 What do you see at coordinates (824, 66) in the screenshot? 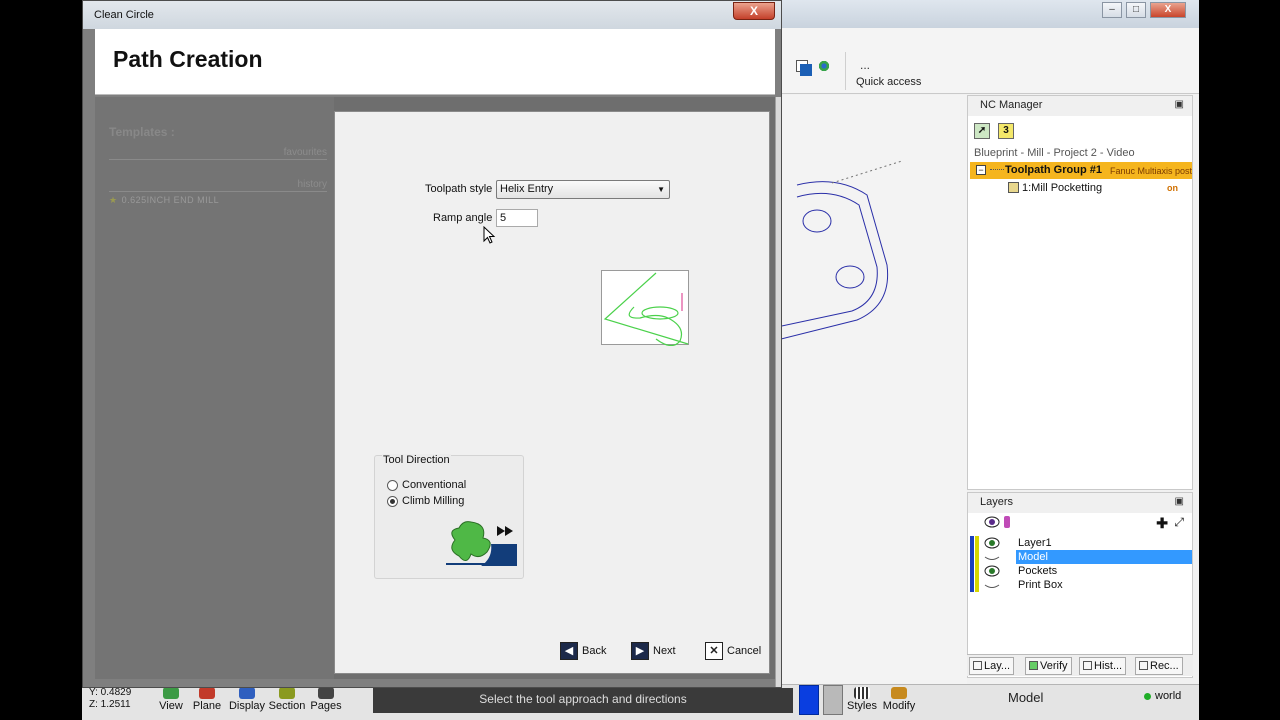
I see `network-icon` at bounding box center [824, 66].